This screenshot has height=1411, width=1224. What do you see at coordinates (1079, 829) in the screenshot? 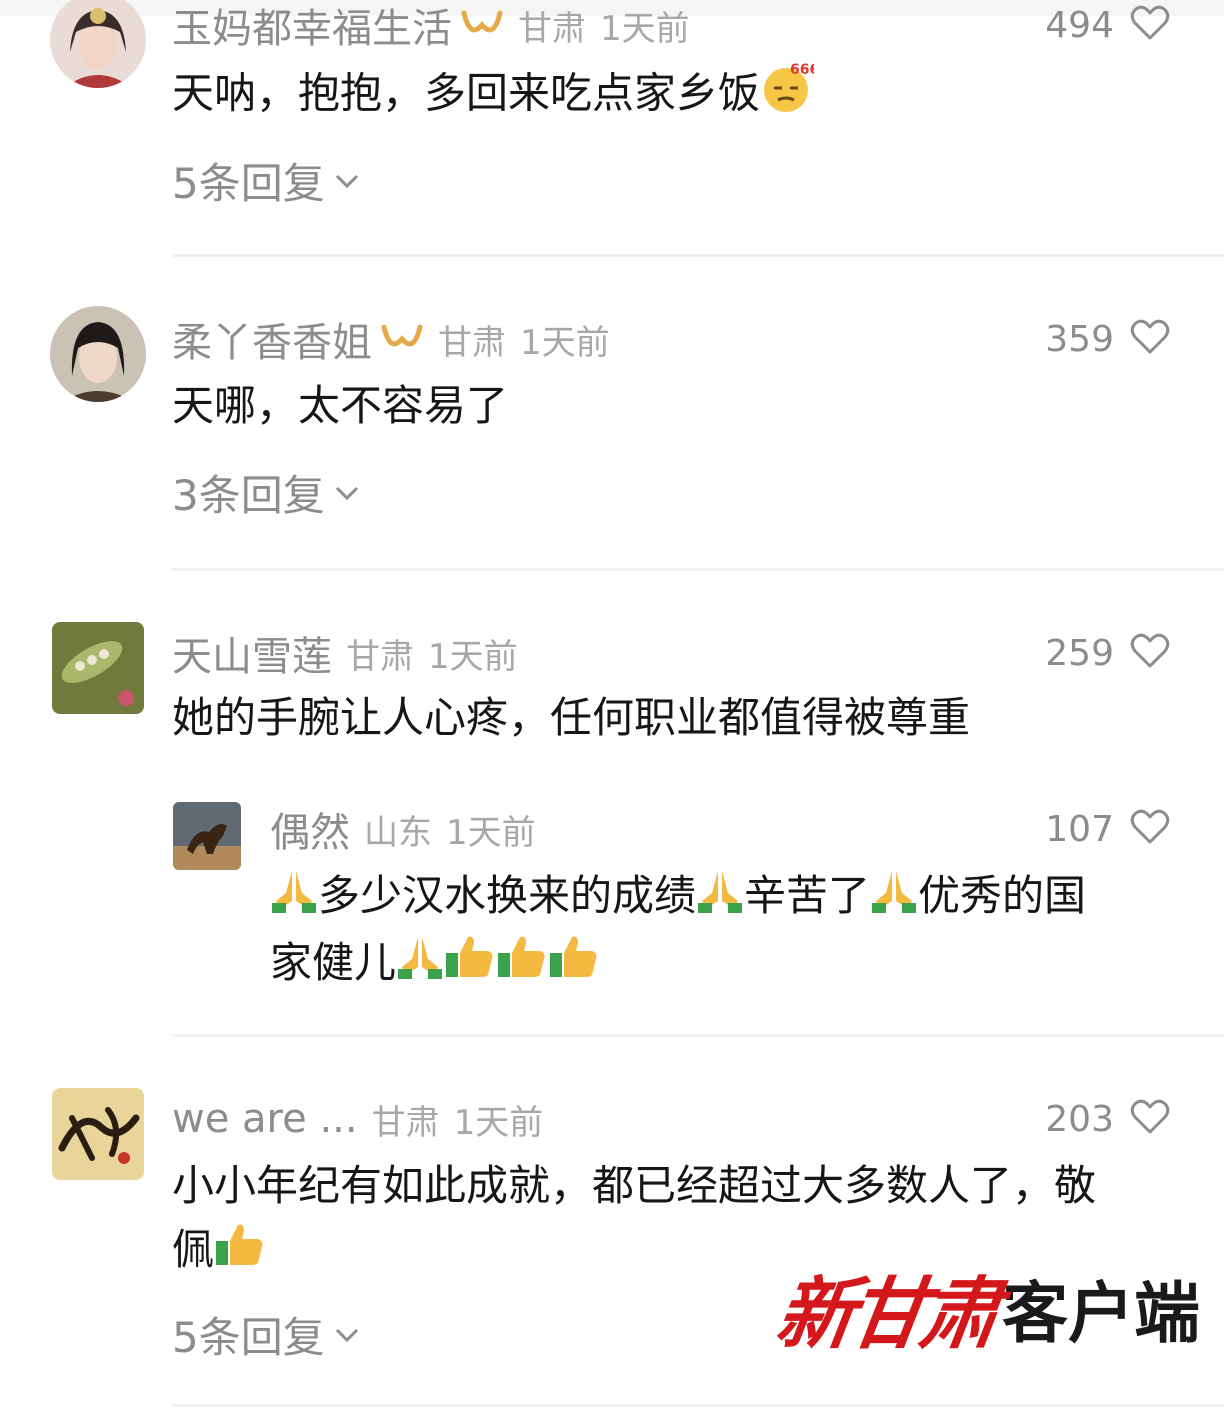
I see `like-count: 107` at bounding box center [1079, 829].